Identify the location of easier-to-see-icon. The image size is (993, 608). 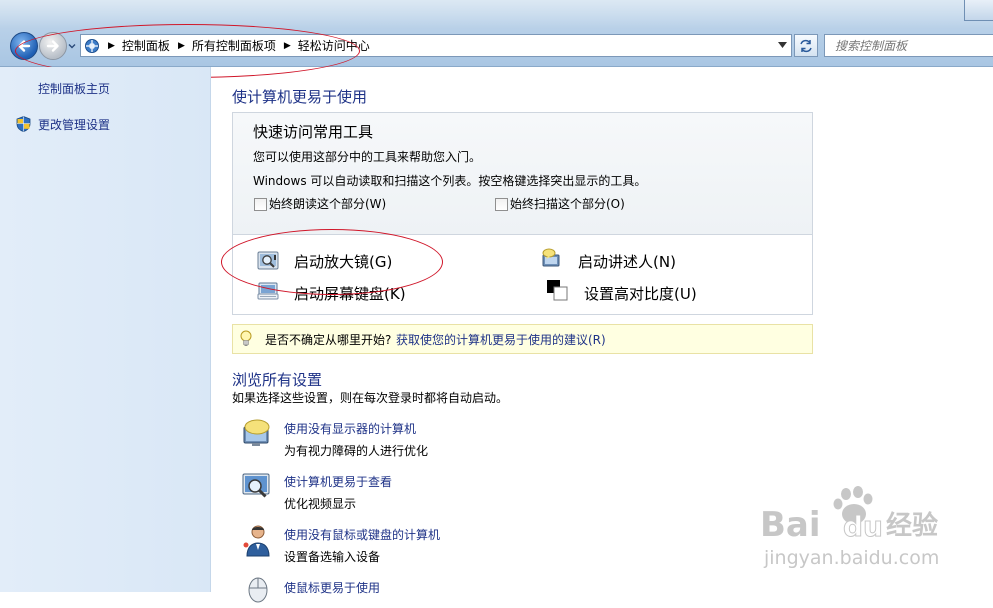
(256, 485).